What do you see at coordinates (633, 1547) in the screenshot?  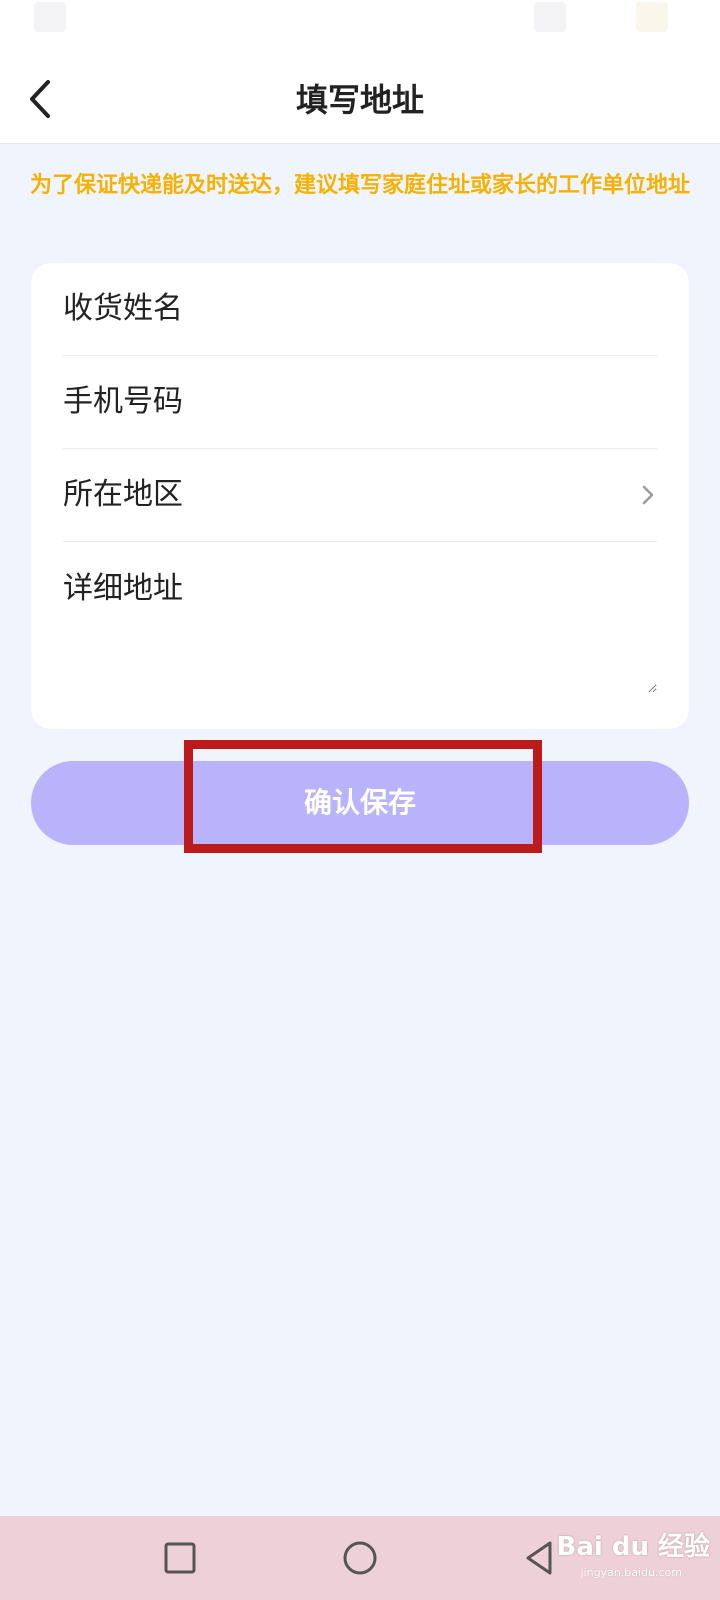 I see `baidu-jingyan-watermark: Bai du 经验` at bounding box center [633, 1547].